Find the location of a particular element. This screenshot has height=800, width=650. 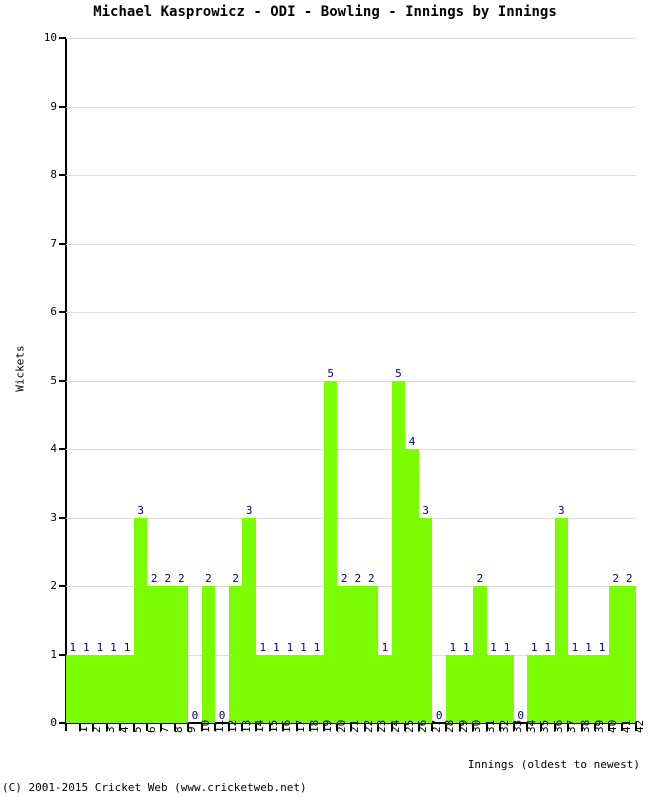

x-tick-label: 14 is located at coordinates (260, 726).